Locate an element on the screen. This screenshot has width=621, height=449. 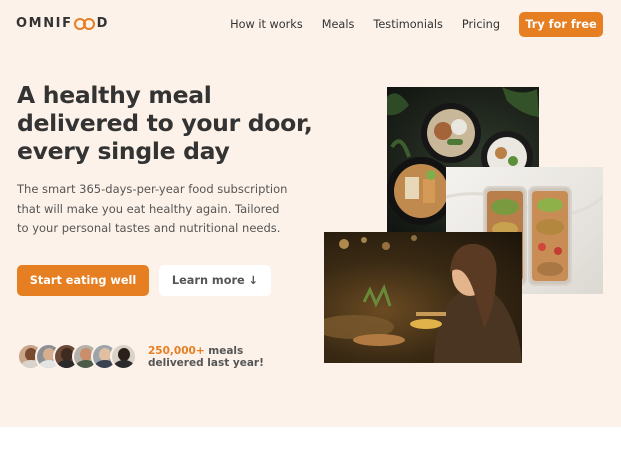
learn-more-button: Learn more ↓ is located at coordinates (215, 280).